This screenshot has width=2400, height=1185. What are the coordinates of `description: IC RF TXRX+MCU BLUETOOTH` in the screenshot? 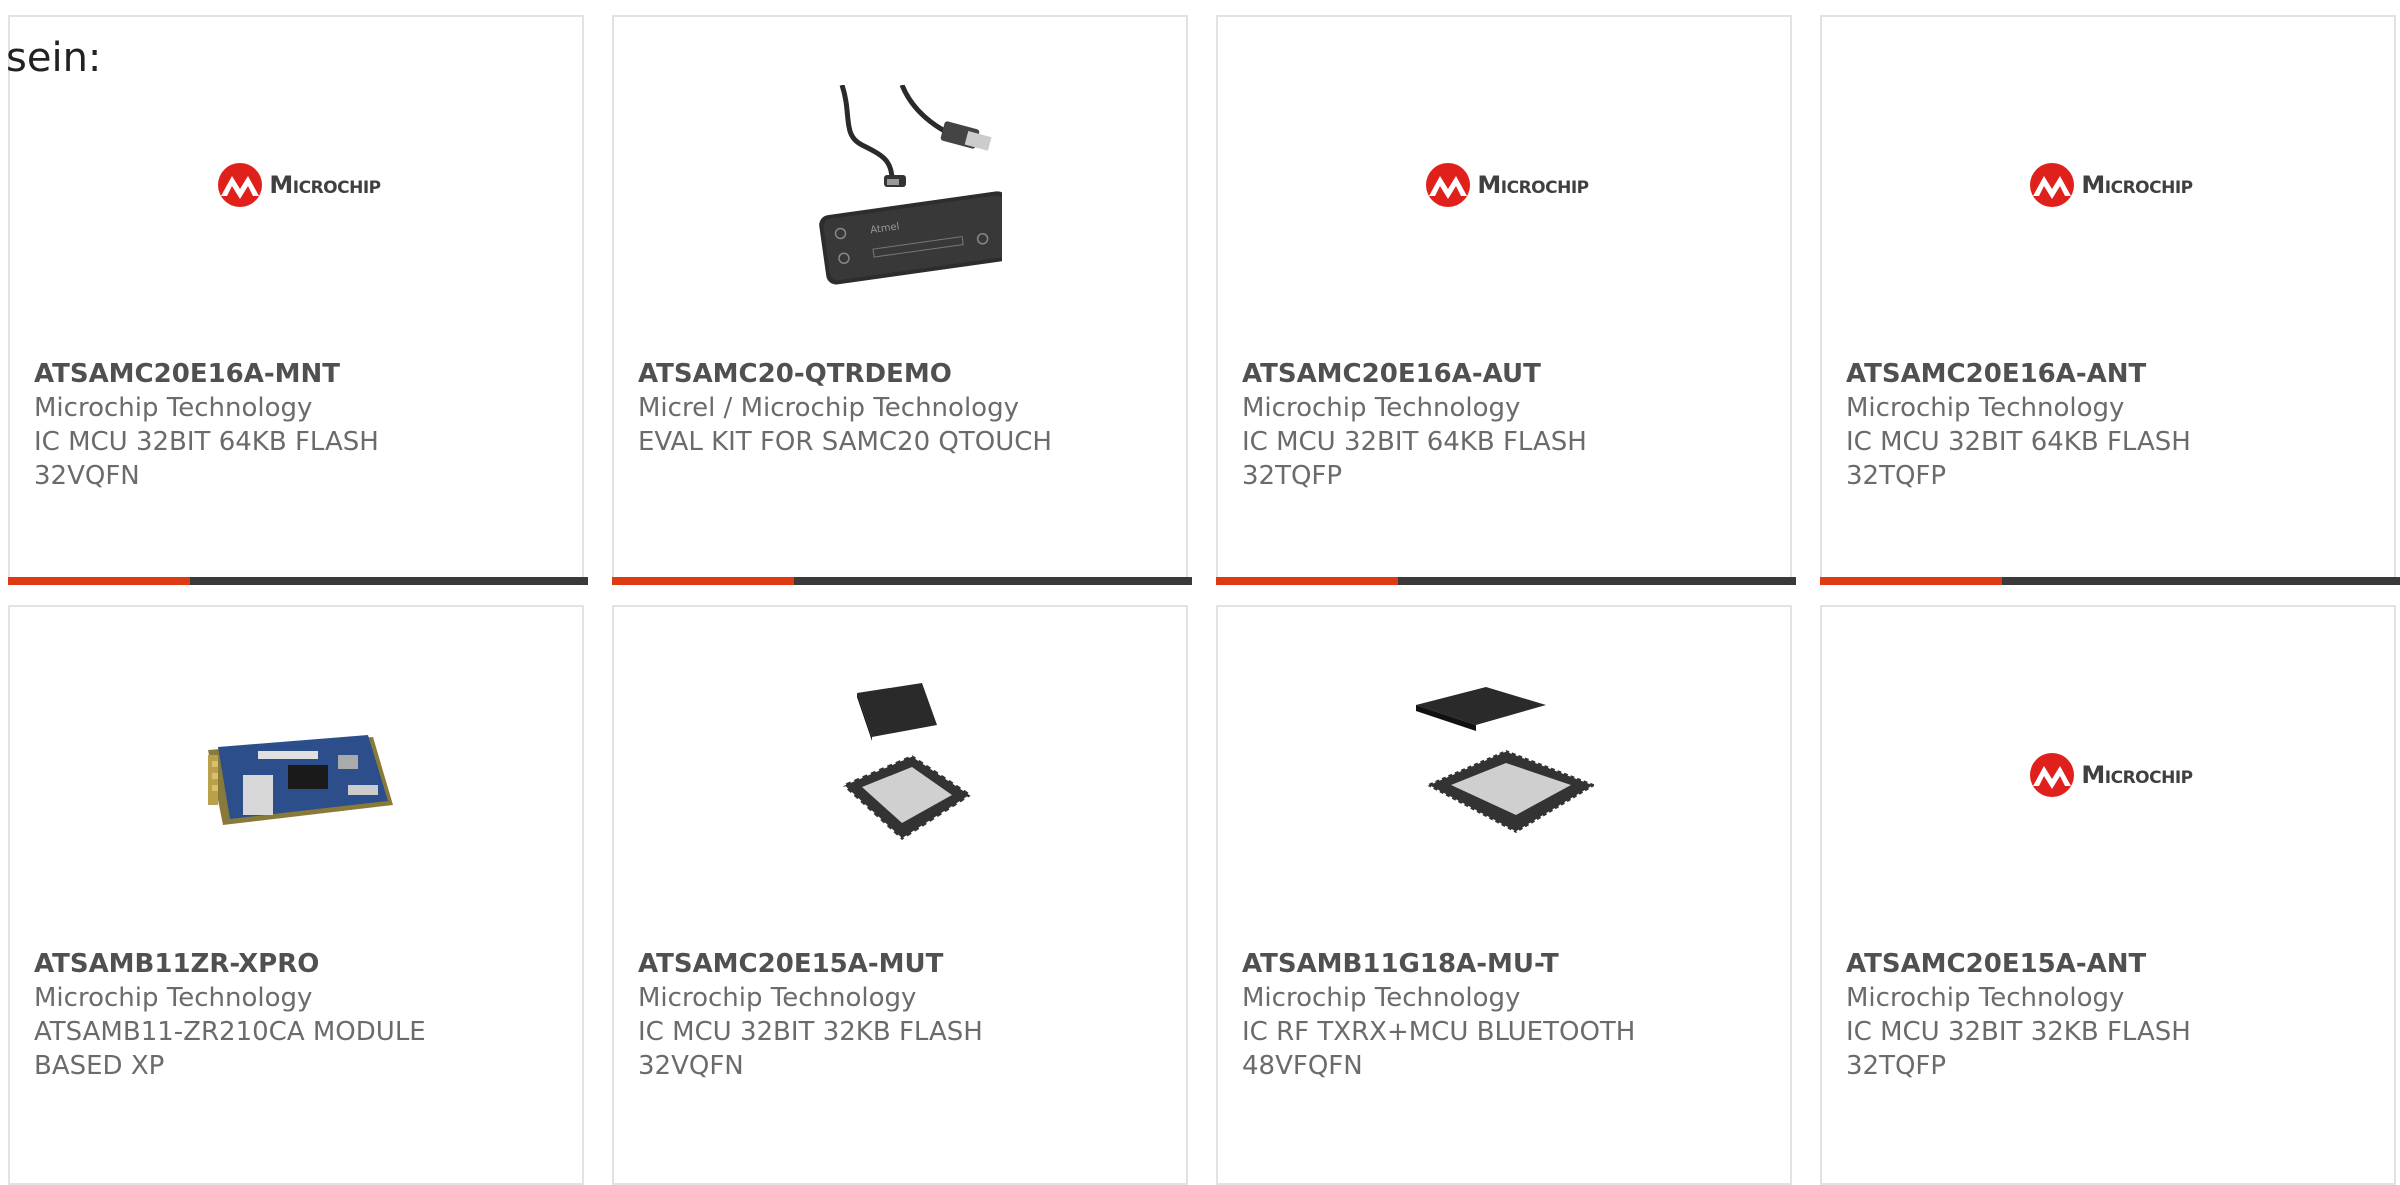 It's located at (1439, 1032).